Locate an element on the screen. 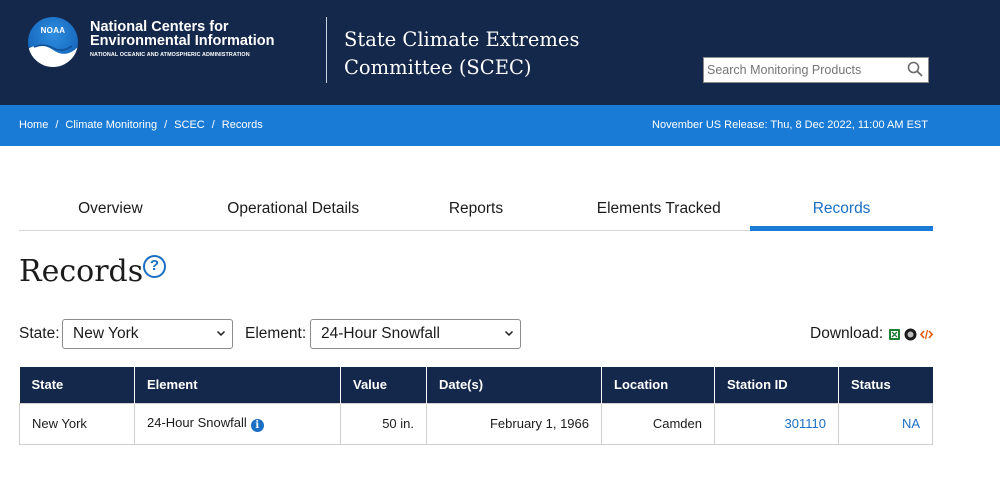 Image resolution: width=1000 pixels, height=483 pixels. site-title: State Climate Extremes Committee (SCEC) is located at coordinates (474, 54).